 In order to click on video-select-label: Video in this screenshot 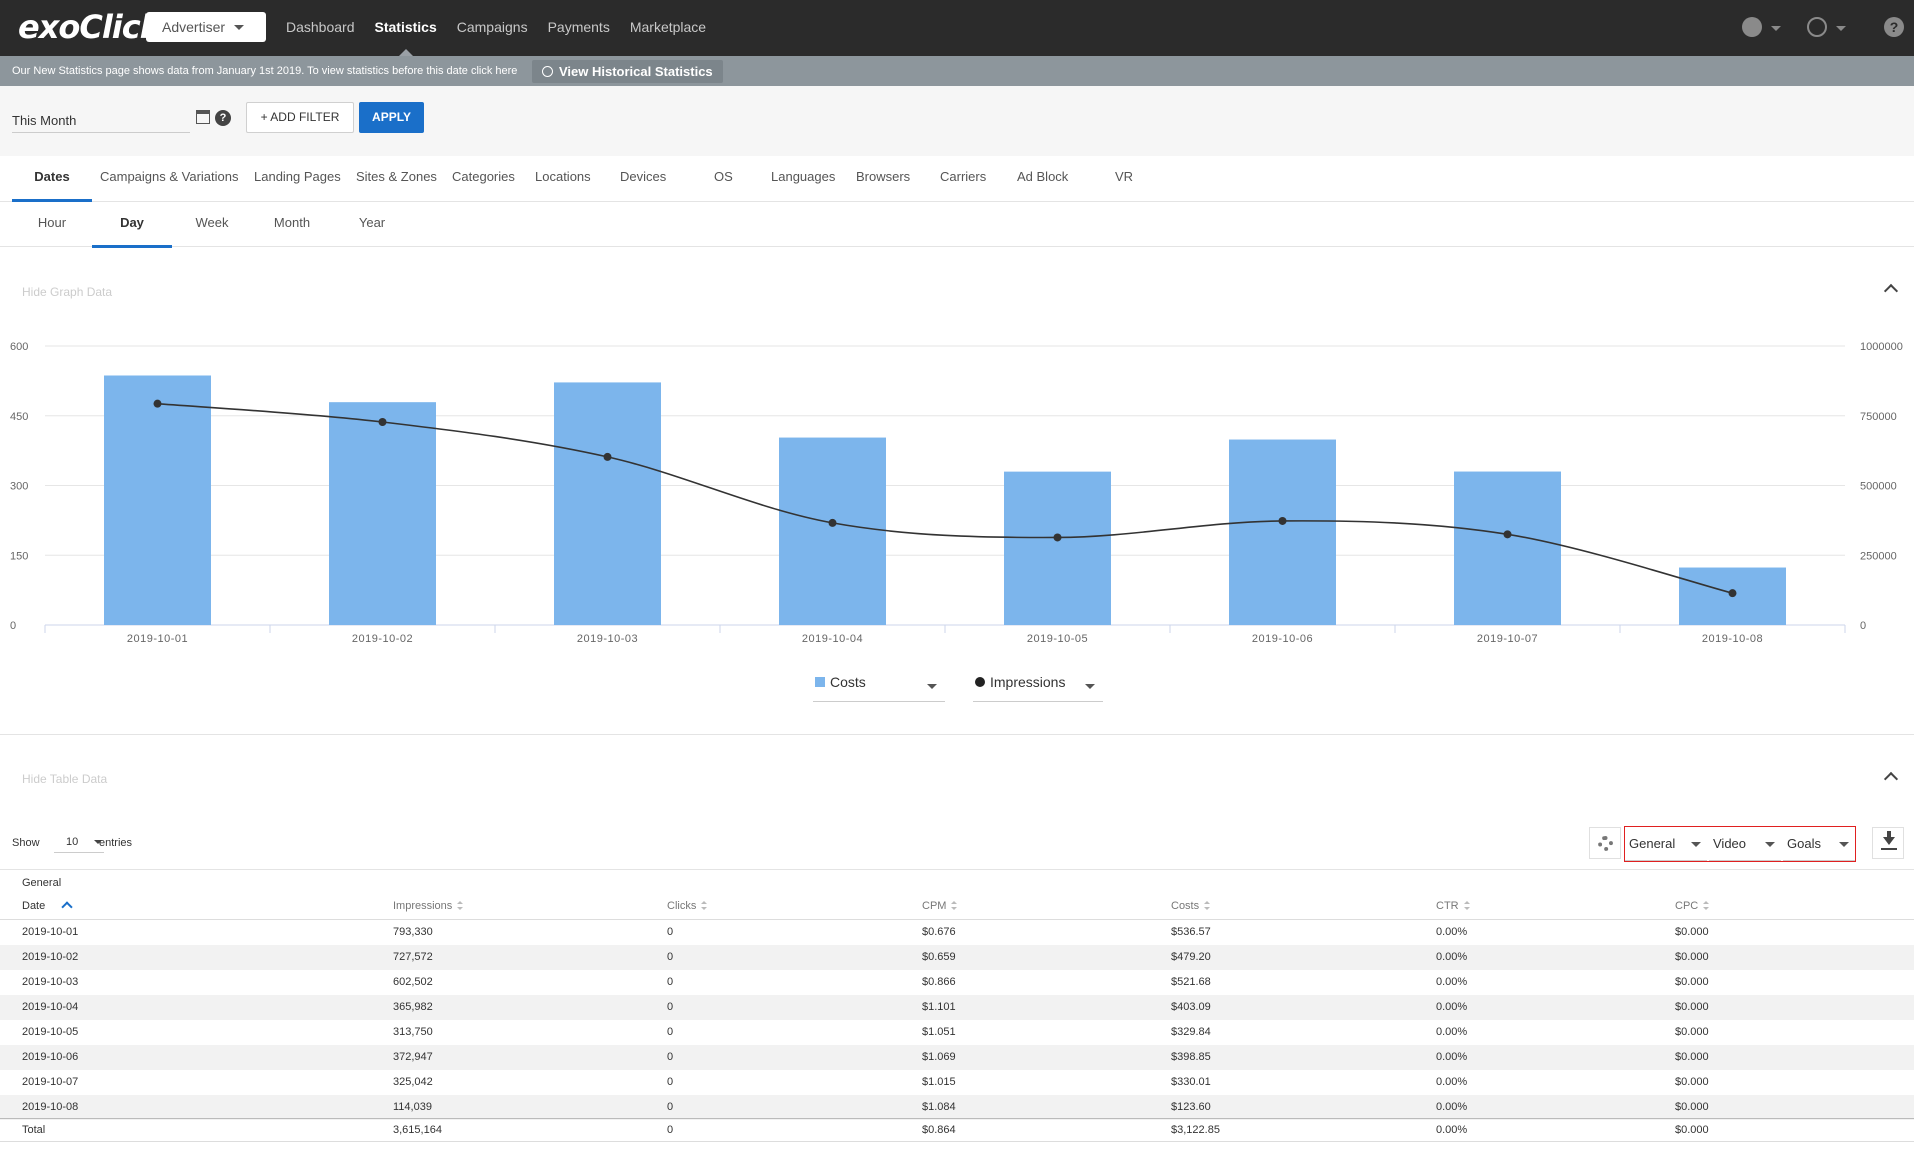, I will do `click(1730, 843)`.